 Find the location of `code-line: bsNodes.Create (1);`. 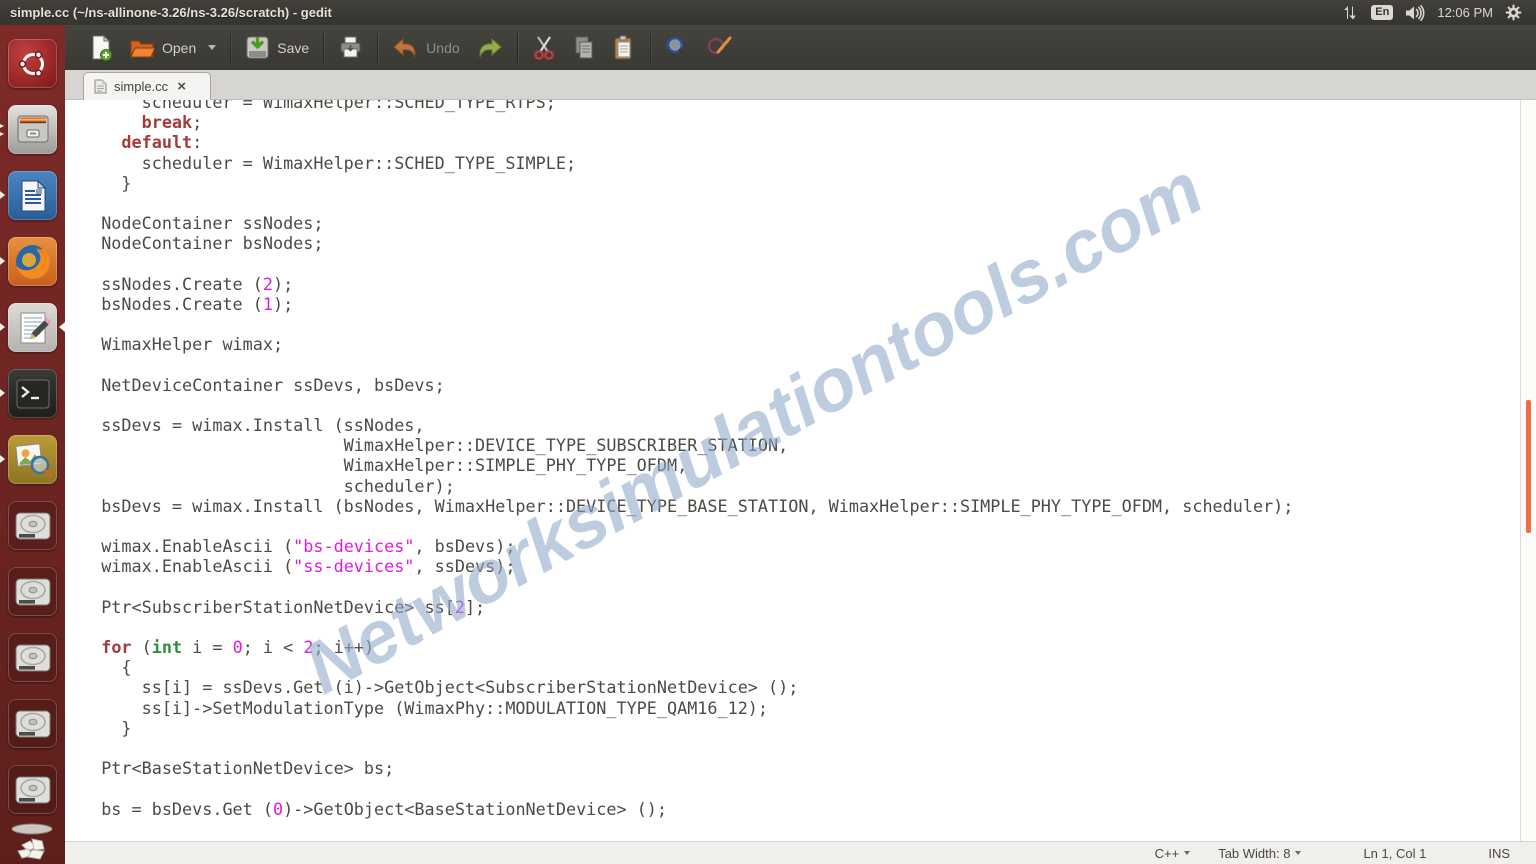

code-line: bsNodes.Create (1); is located at coordinates (187, 303).